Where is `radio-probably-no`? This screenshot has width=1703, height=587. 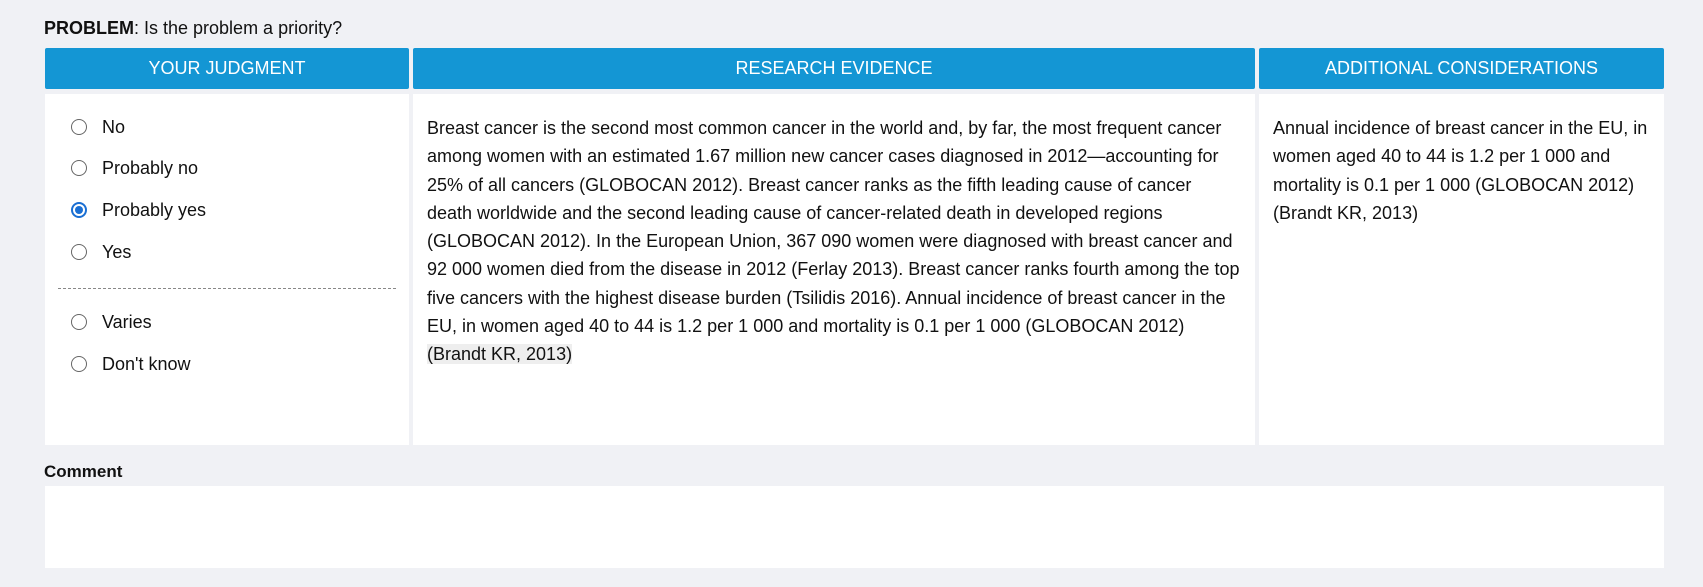 radio-probably-no is located at coordinates (79, 168).